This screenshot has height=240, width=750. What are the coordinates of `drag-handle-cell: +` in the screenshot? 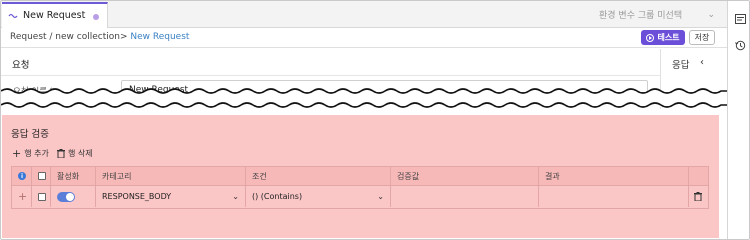 It's located at (22, 196).